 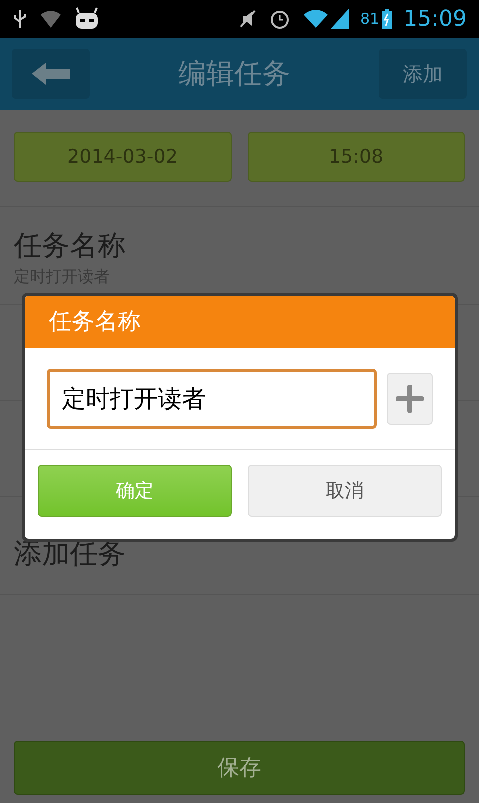 I want to click on back-arrow-icon, so click(x=51, y=74).